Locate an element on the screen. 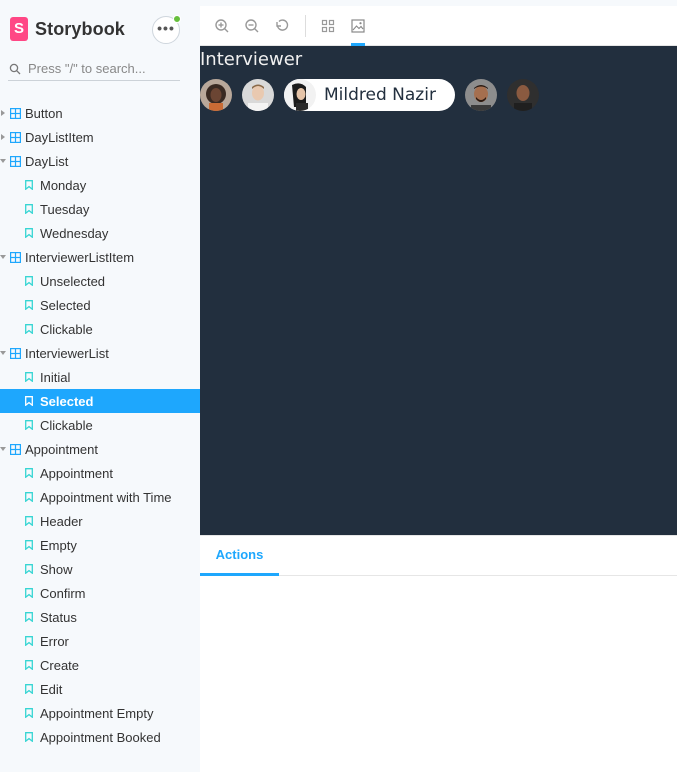 The height and width of the screenshot is (772, 677). sidebar-story: Appointment is located at coordinates (100, 473).